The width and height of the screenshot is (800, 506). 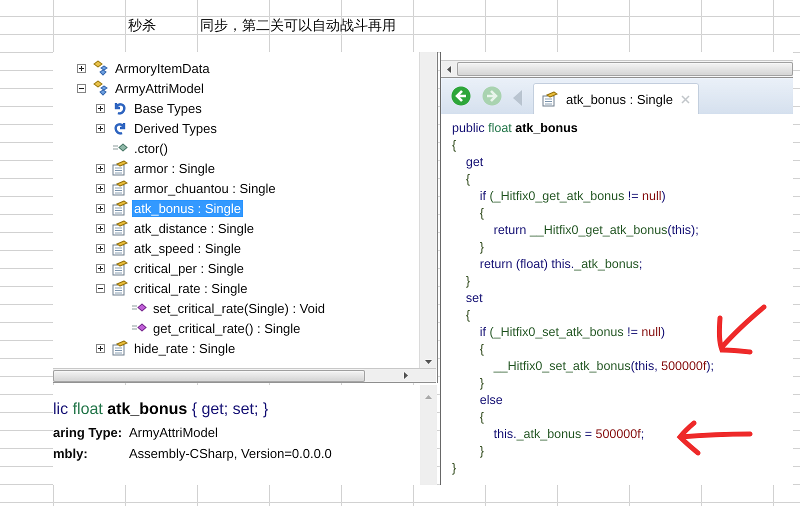 I want to click on info-label: mbly:, so click(x=71, y=453).